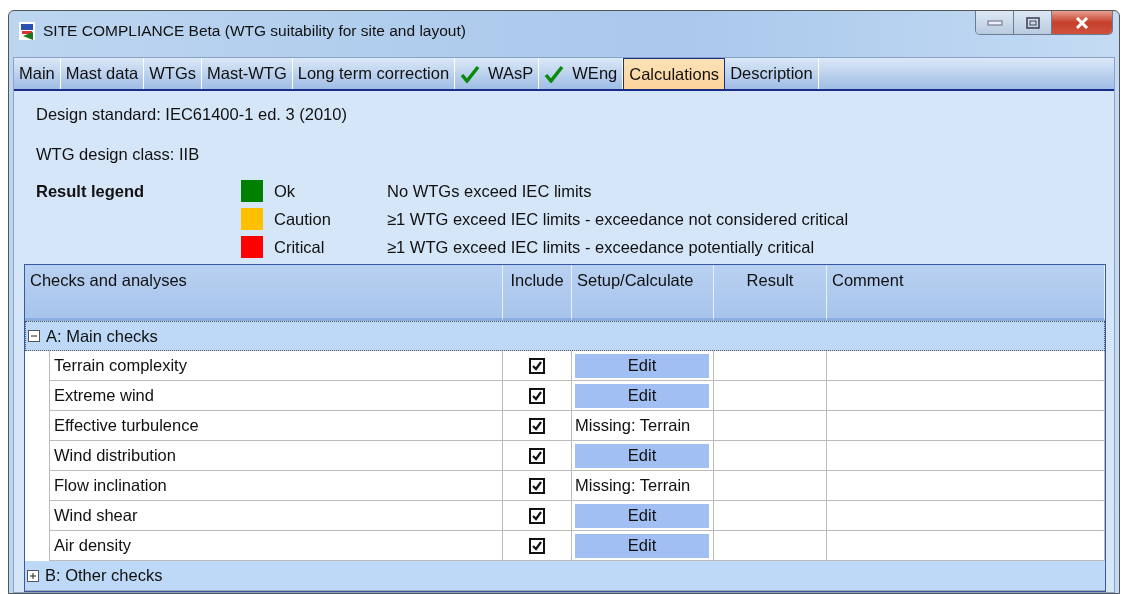 The width and height of the screenshot is (1123, 594). Describe the element at coordinates (300, 247) in the screenshot. I see `legend-label: Critical` at that location.